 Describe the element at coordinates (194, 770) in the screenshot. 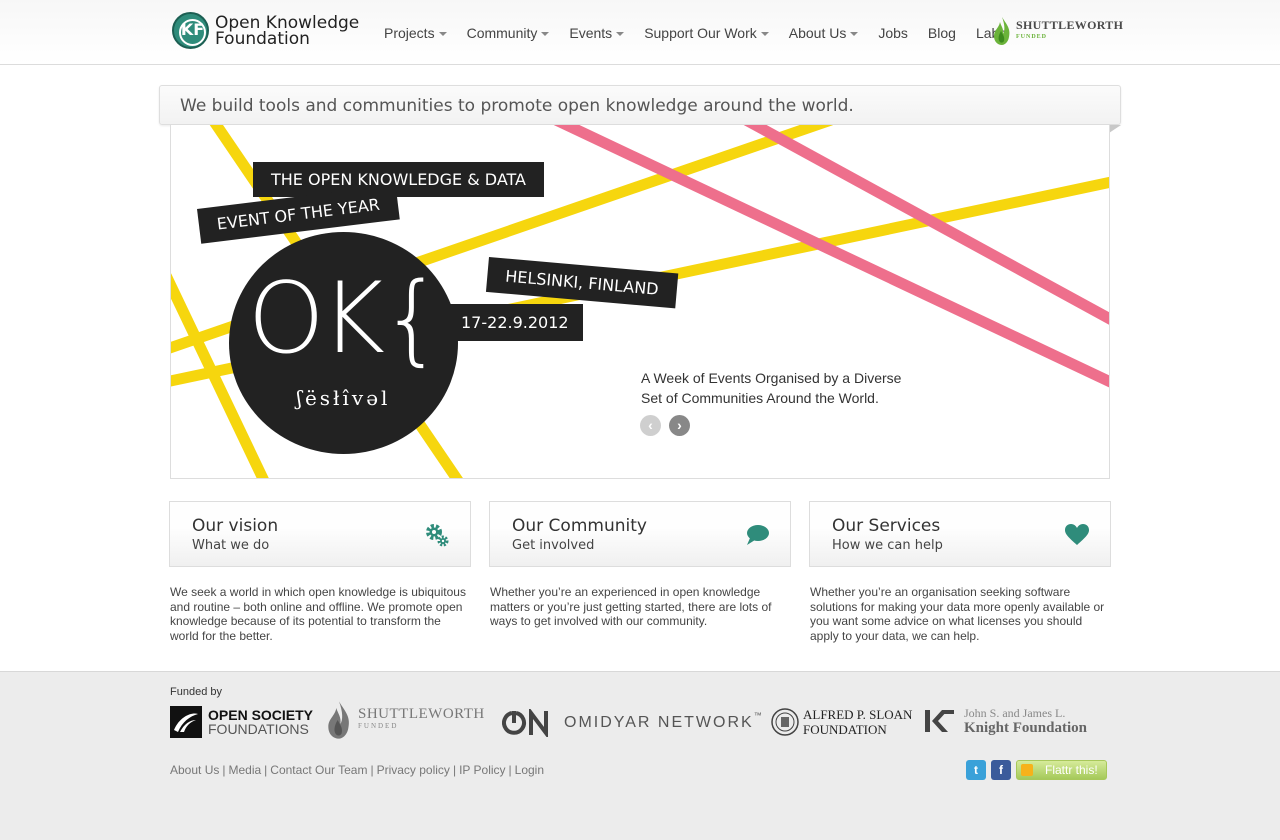

I see `footer-link-about-us: About Us` at that location.